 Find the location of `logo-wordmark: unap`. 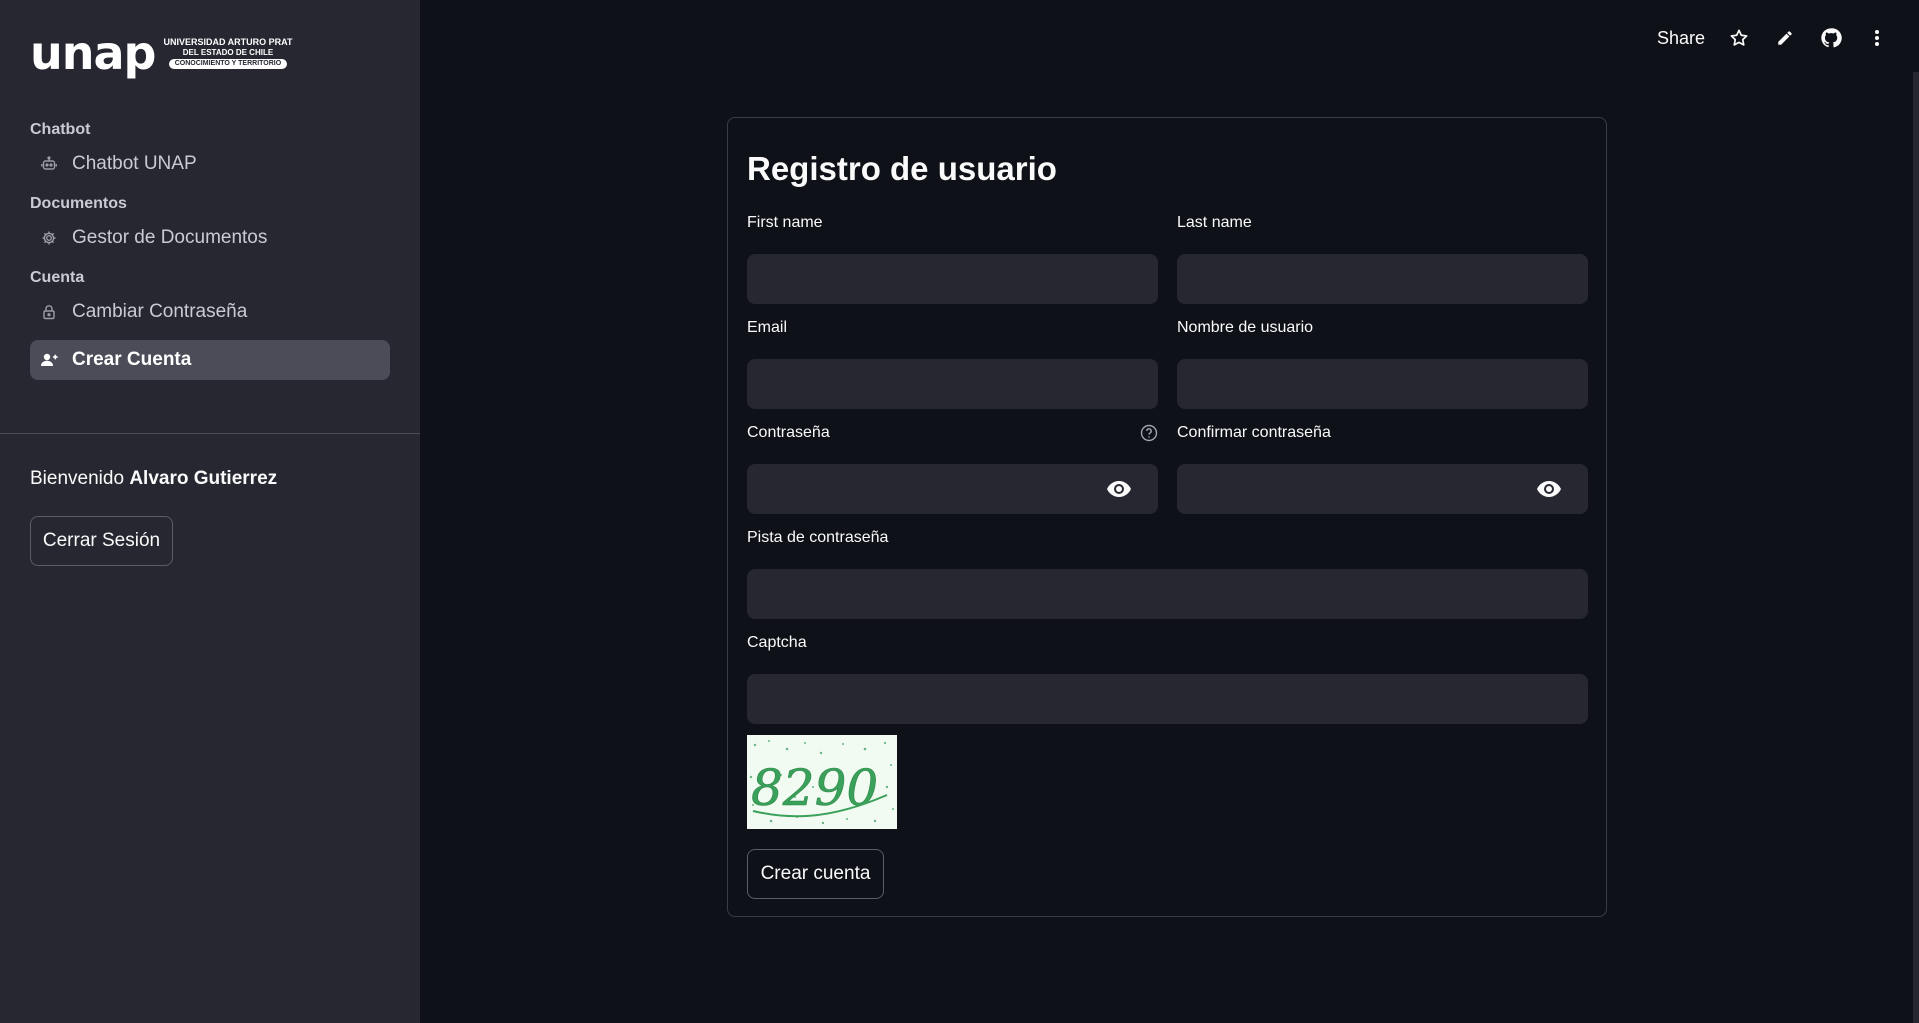

logo-wordmark: unap is located at coordinates (93, 53).